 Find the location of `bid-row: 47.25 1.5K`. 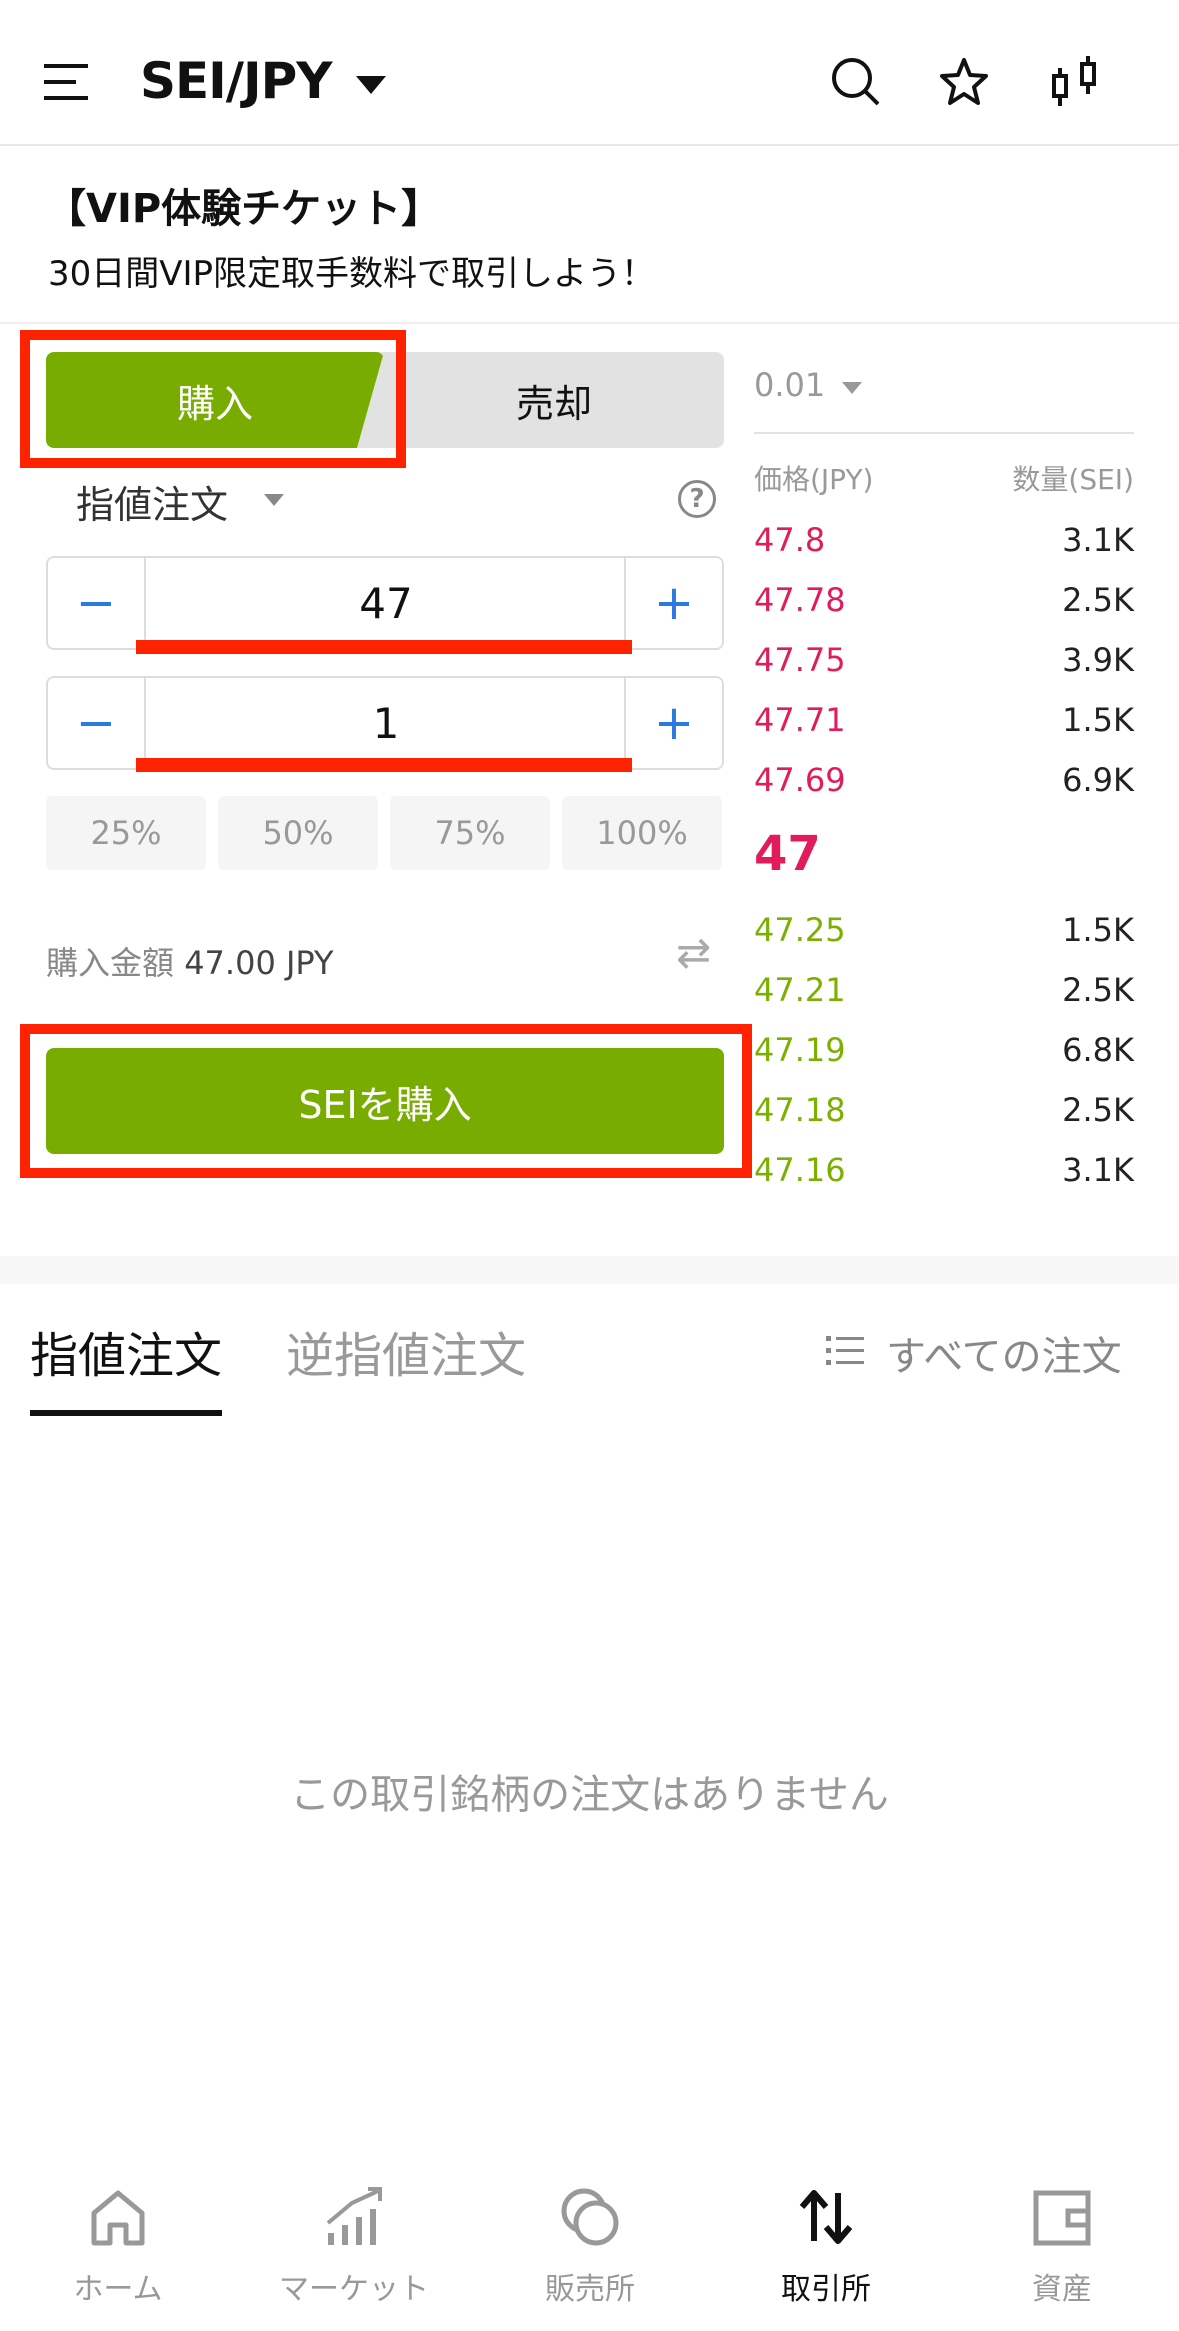

bid-row: 47.25 1.5K is located at coordinates (944, 930).